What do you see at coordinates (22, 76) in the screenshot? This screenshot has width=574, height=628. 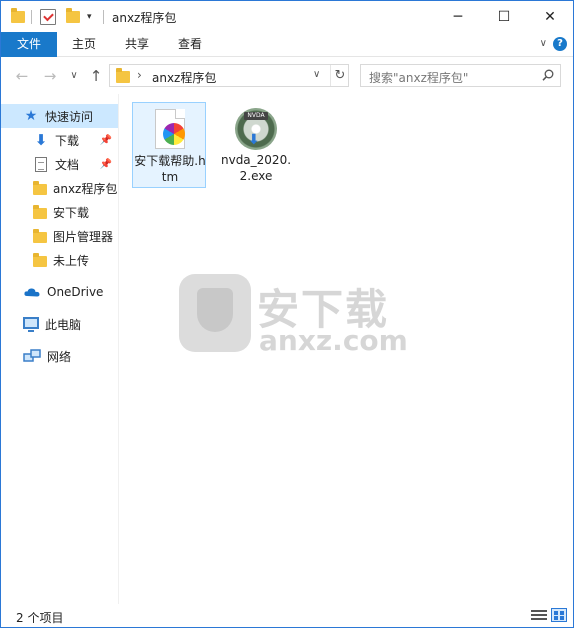 I see `back-button: ←` at bounding box center [22, 76].